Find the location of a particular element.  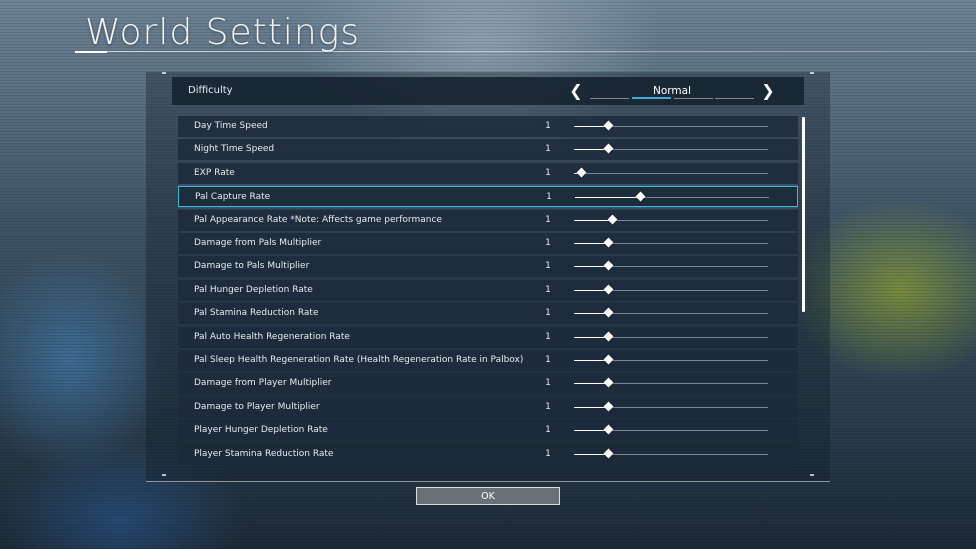

bottom-divider is located at coordinates (488, 481).